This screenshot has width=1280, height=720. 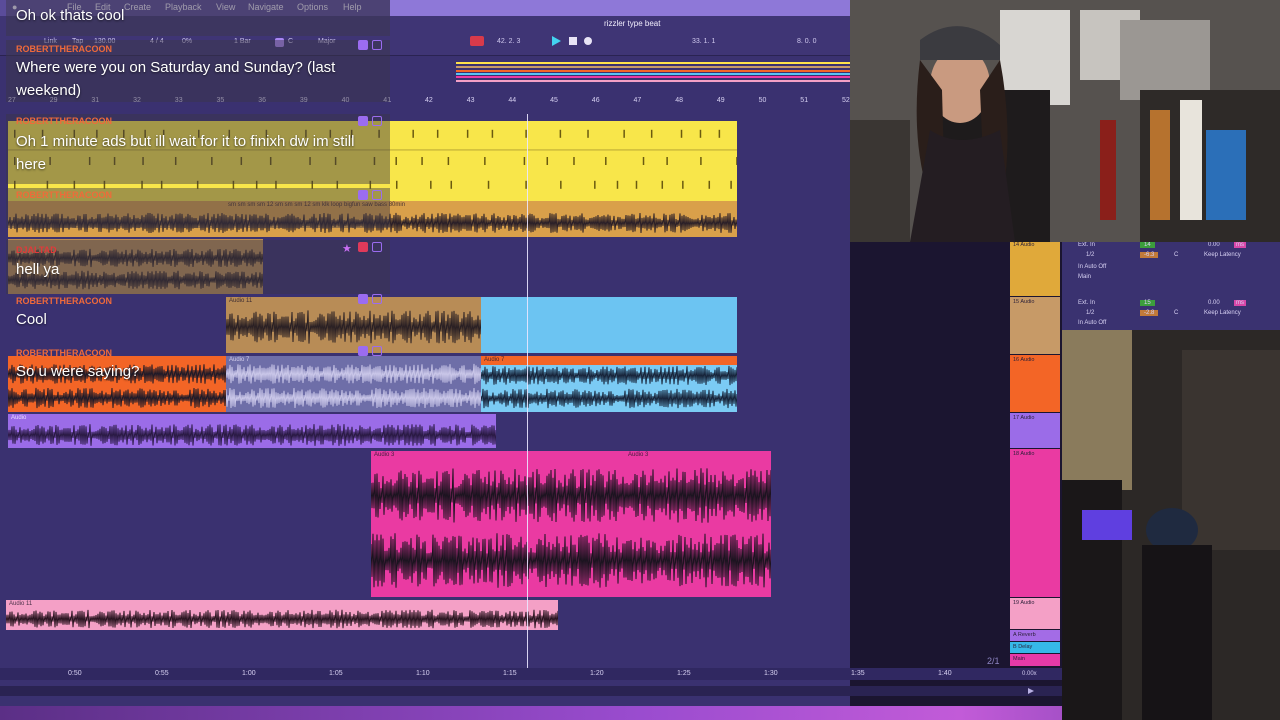 What do you see at coordinates (1086, 303) in the screenshot?
I see `input-type-2: Ext. In` at bounding box center [1086, 303].